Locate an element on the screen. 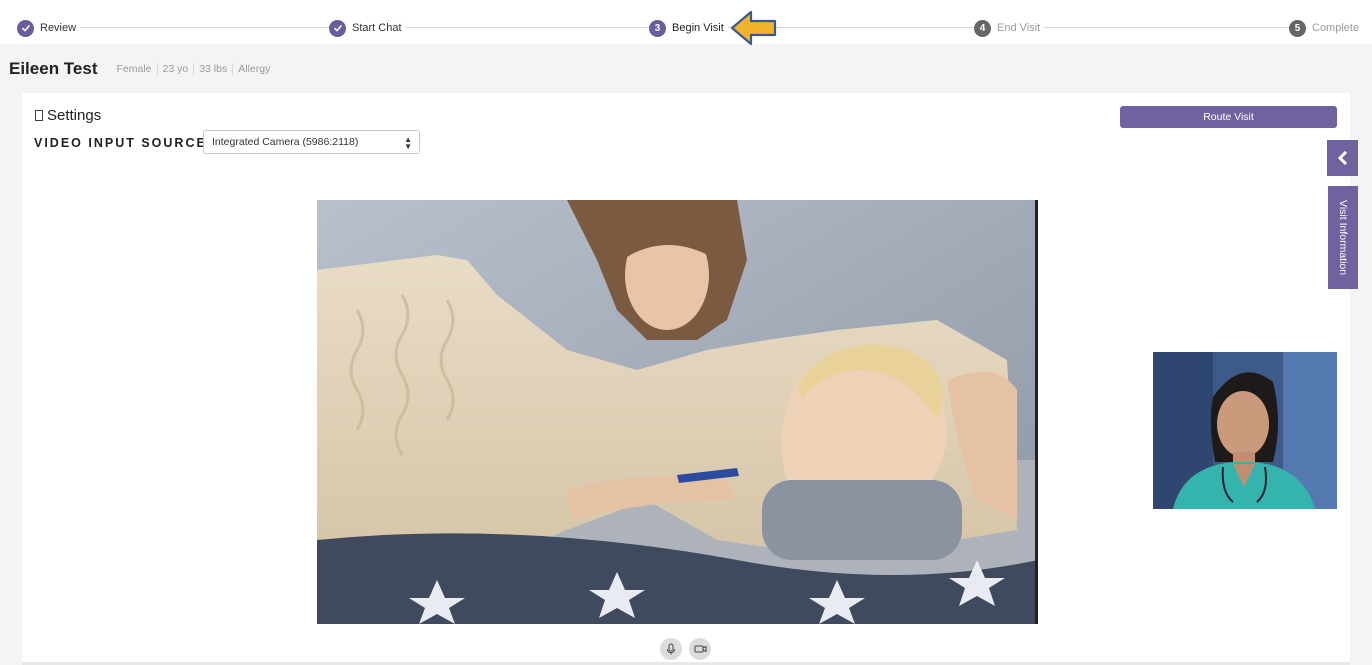 The width and height of the screenshot is (1372, 665). step-label: End Visit is located at coordinates (1019, 28).